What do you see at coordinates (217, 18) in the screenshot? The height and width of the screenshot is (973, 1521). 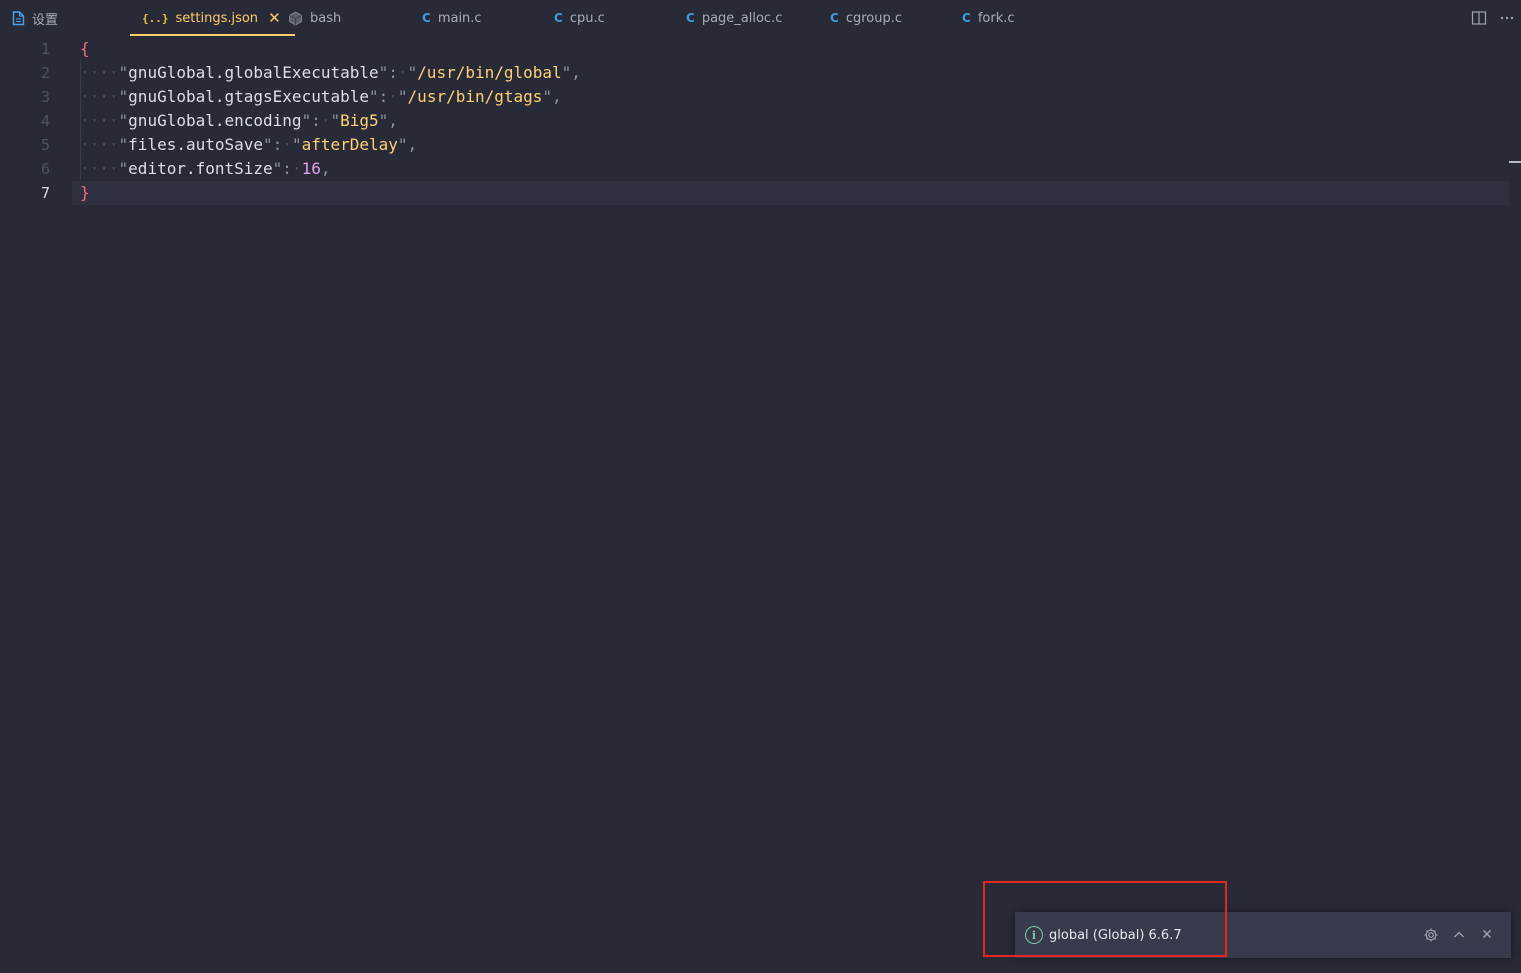 I see `tab-label: settings.json` at bounding box center [217, 18].